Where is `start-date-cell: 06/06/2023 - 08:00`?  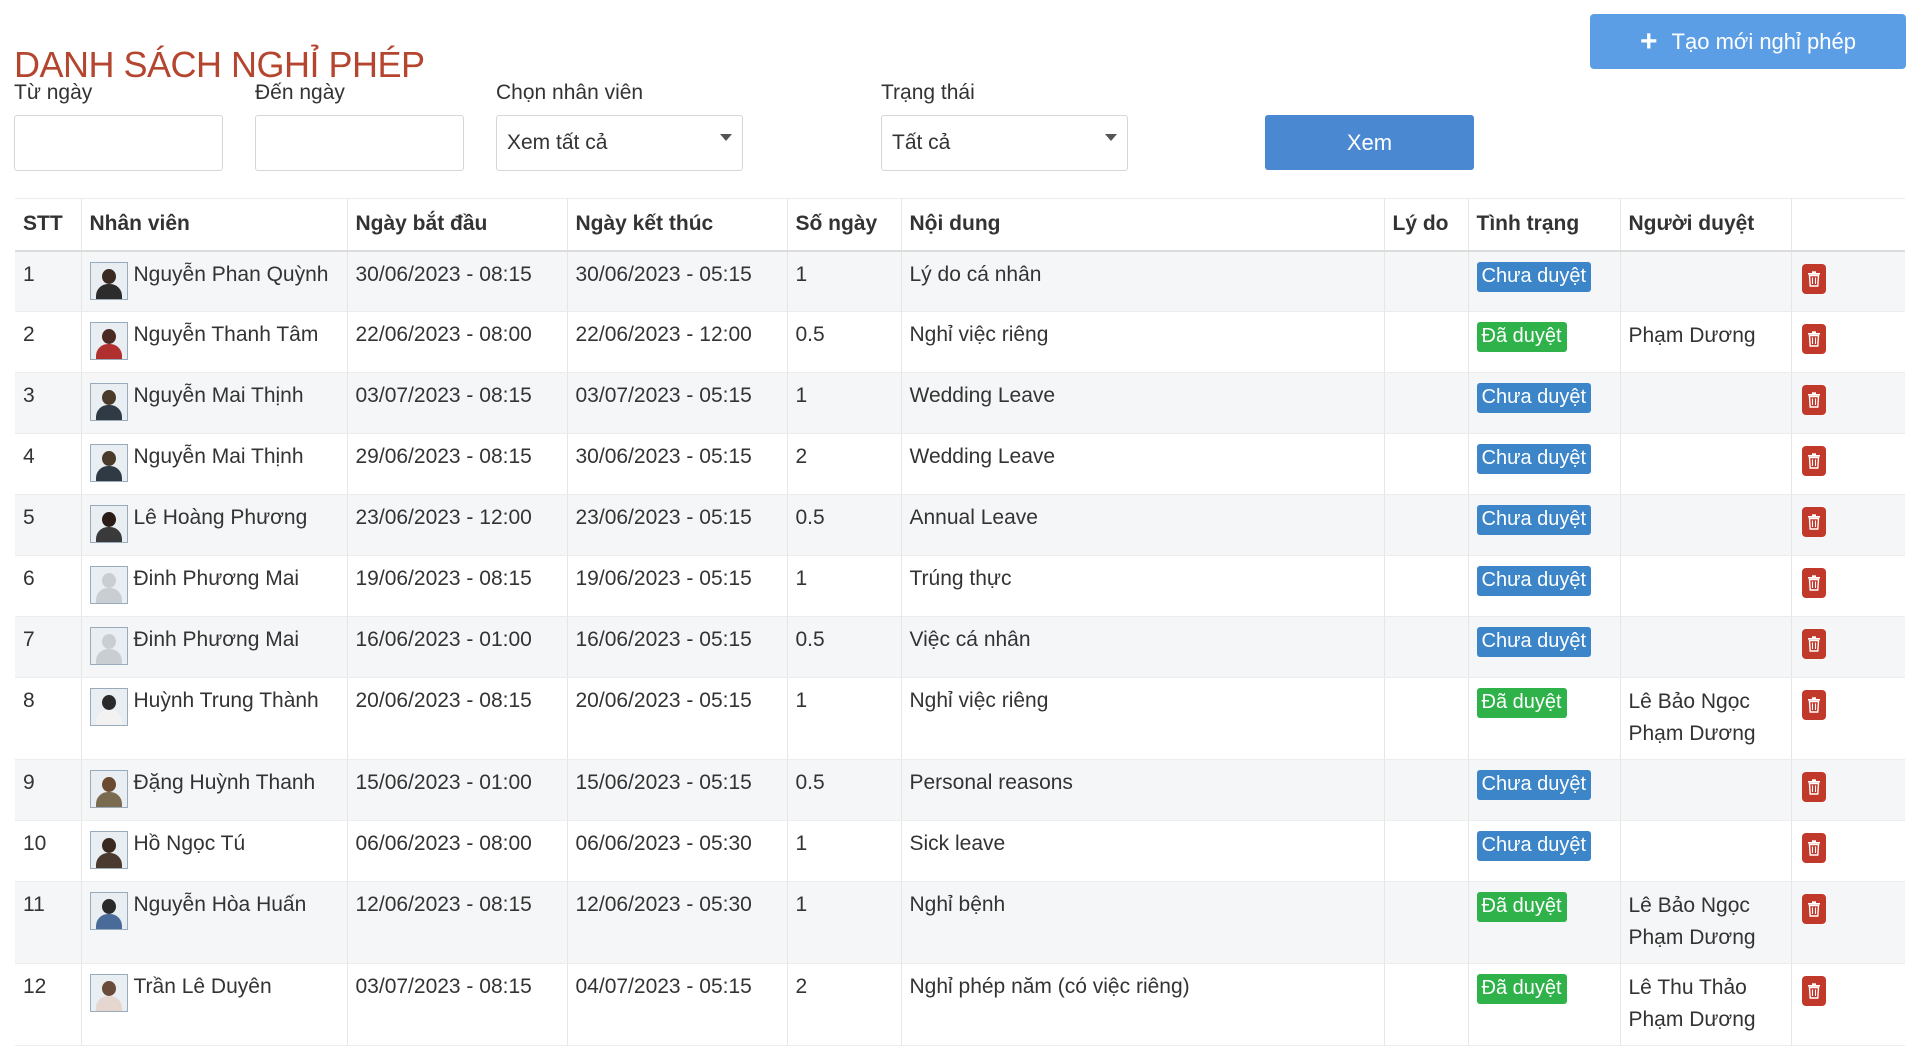
start-date-cell: 06/06/2023 - 08:00 is located at coordinates (457, 851).